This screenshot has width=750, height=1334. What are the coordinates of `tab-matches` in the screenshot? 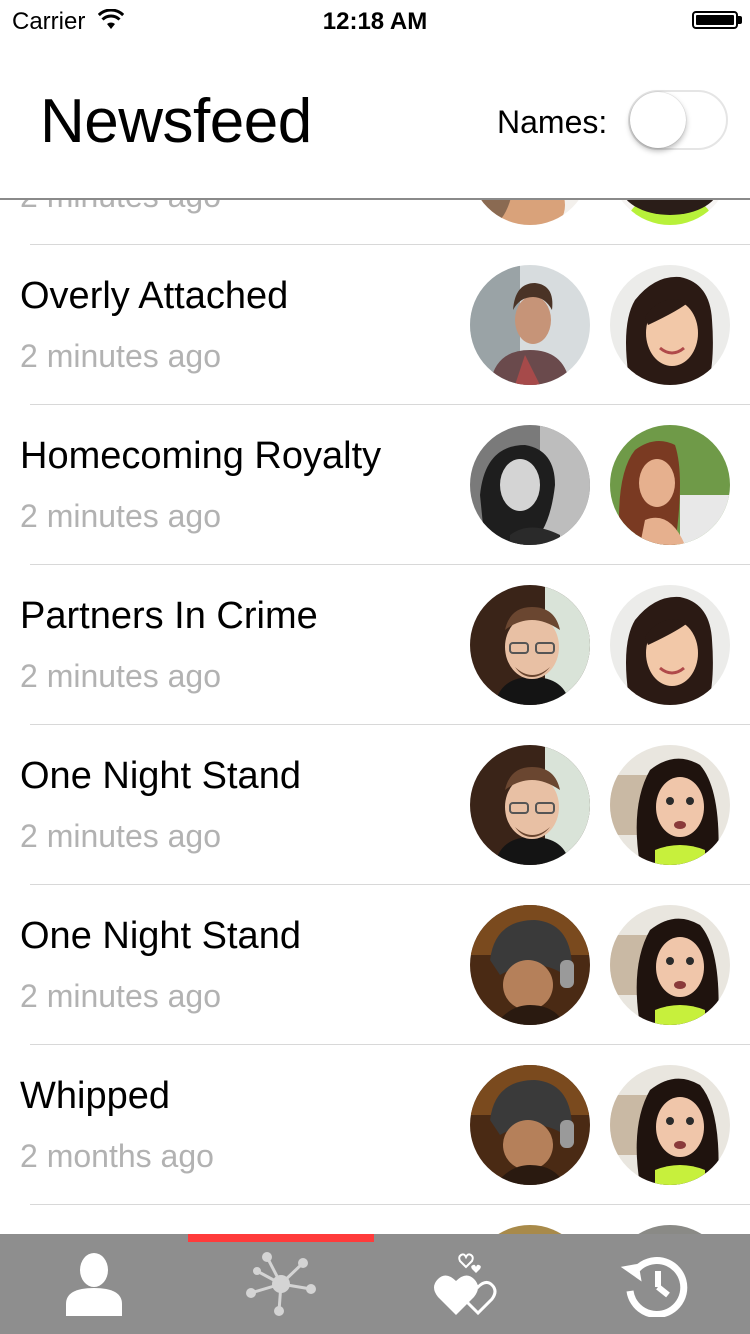 It's located at (467, 1284).